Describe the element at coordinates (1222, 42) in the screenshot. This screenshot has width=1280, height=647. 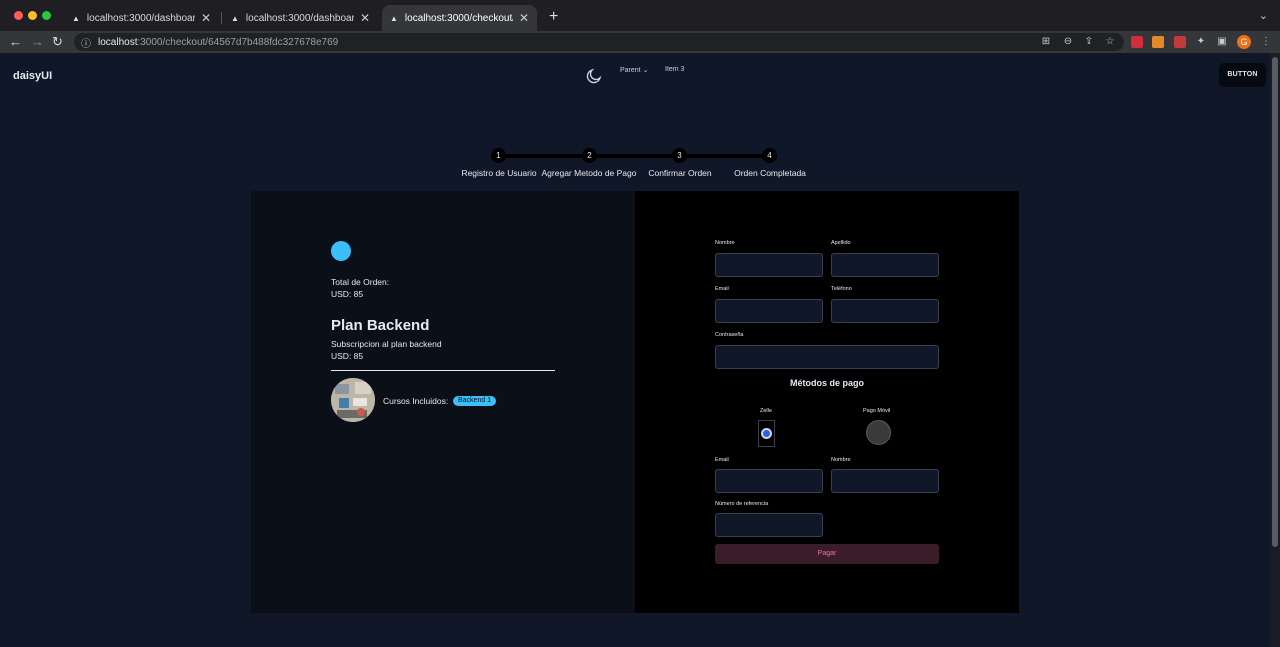
I see `sidebar-icon: ▣` at that location.